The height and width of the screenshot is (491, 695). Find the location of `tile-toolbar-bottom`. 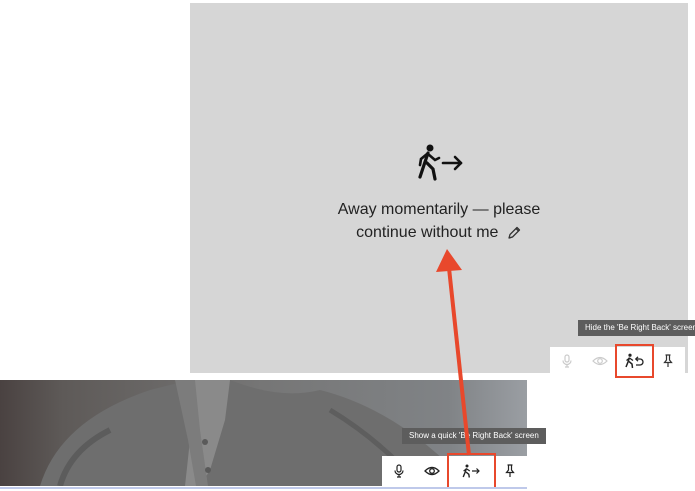

tile-toolbar-bottom is located at coordinates (454, 471).